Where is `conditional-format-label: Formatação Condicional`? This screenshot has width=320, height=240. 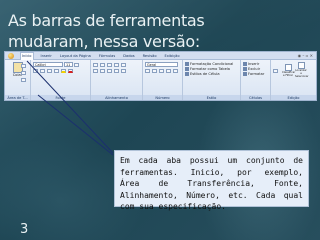 conditional-format-label: Formatação Condicional is located at coordinates (212, 64).